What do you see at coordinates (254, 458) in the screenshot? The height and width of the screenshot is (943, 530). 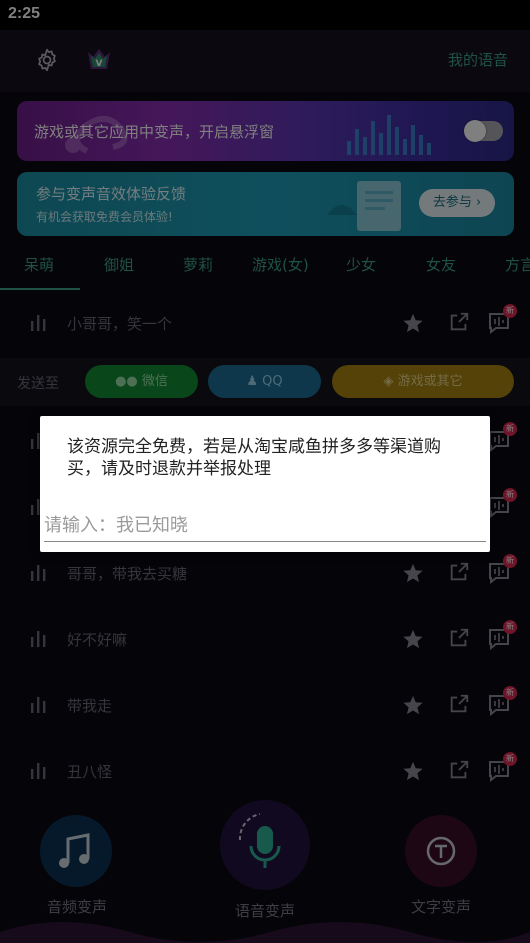 I see `dialog-message: 该资源完全免费，若是从淘宝咸鱼拼多多等渠道购买，请及时退款并举报处理` at bounding box center [254, 458].